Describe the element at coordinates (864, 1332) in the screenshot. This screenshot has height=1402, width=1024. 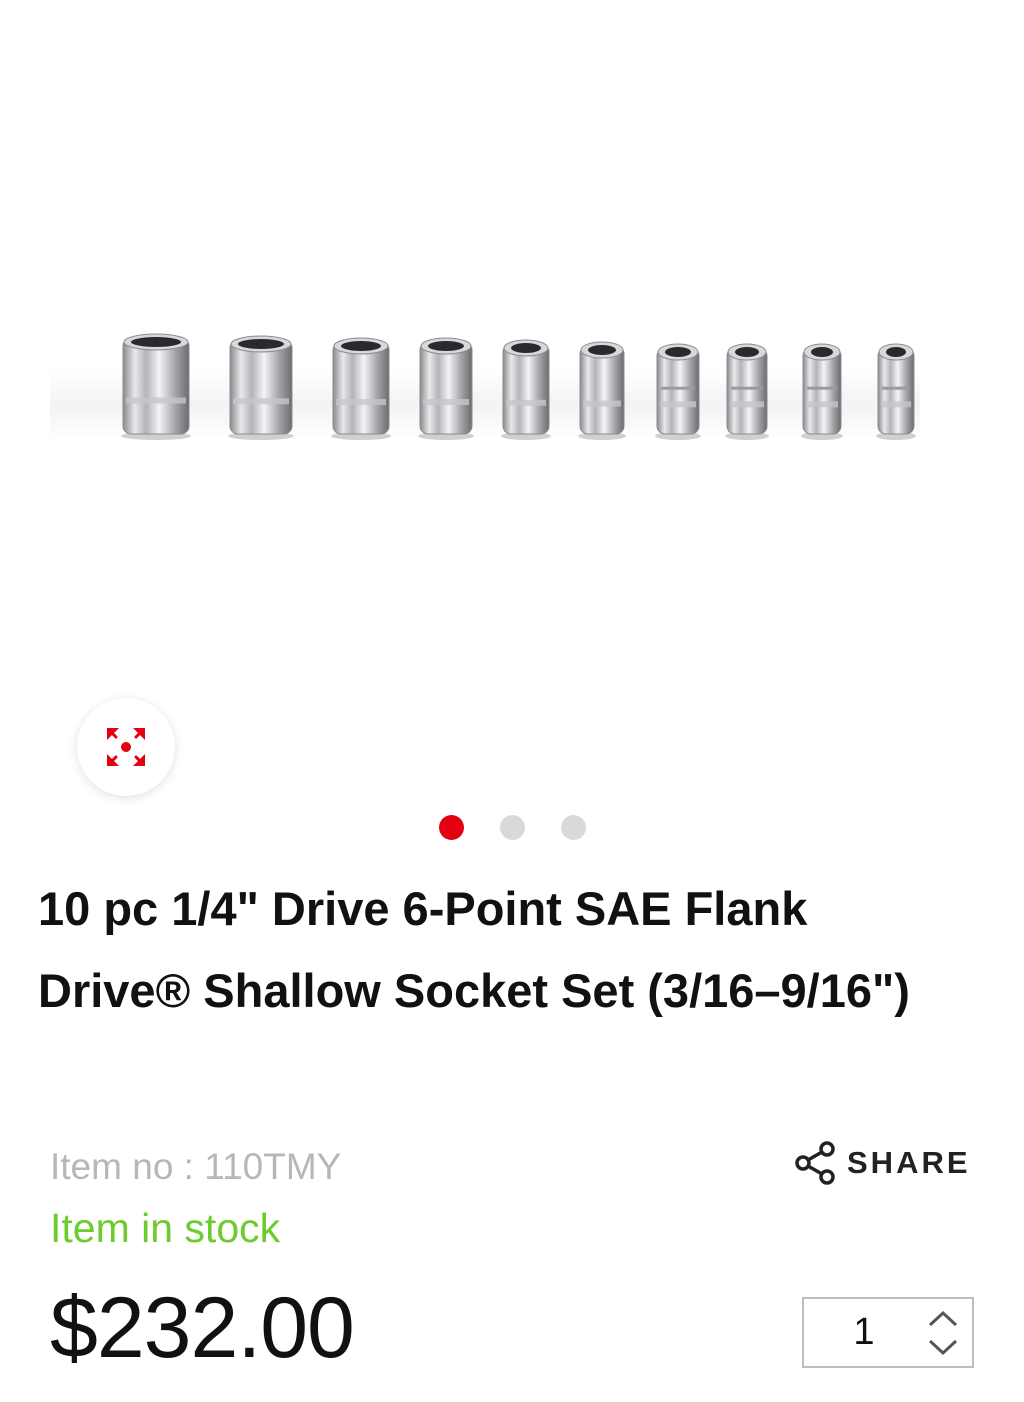
I see `quantity-input` at that location.